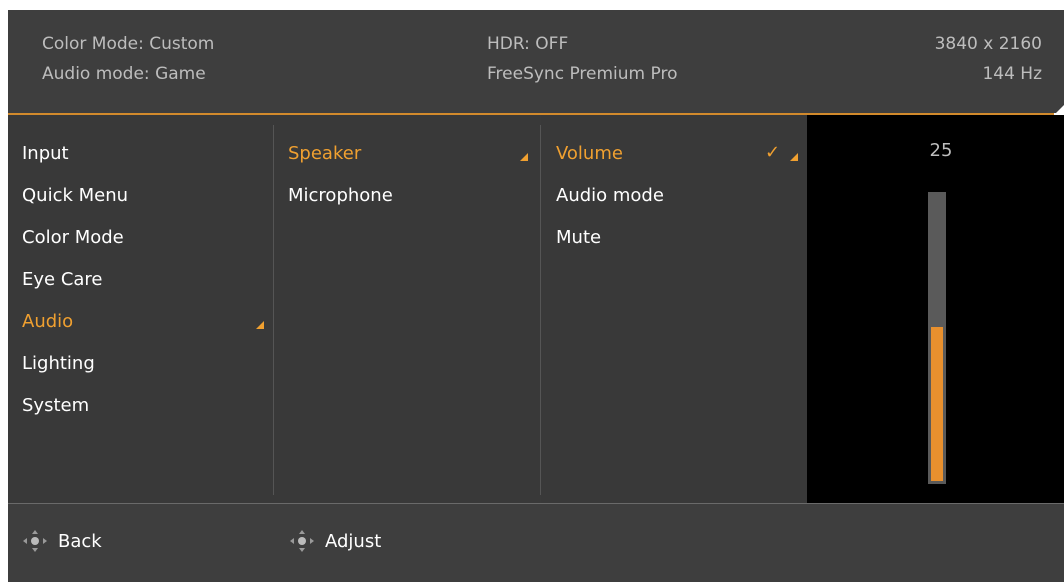  I want to click on volume-slider-fill, so click(937, 404).